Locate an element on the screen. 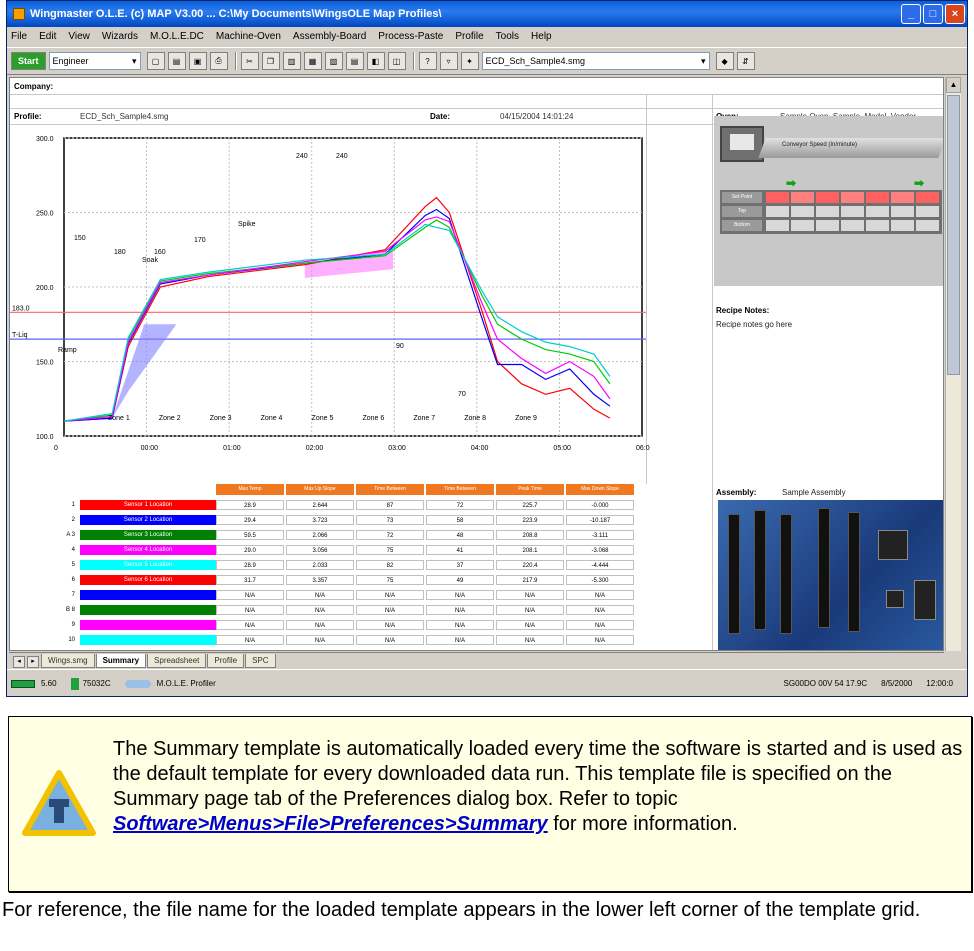 The width and height of the screenshot is (974, 951). vertical-scrollbar: ▲ is located at coordinates (953, 364).